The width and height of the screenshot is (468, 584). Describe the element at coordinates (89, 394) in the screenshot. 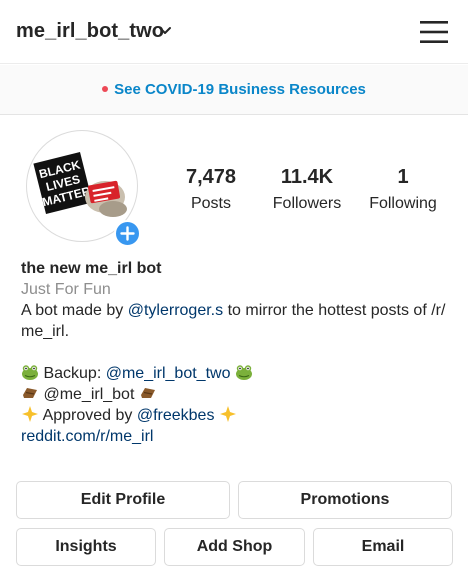

I see `mention-me-irl-bot: @me_irl_bot` at that location.